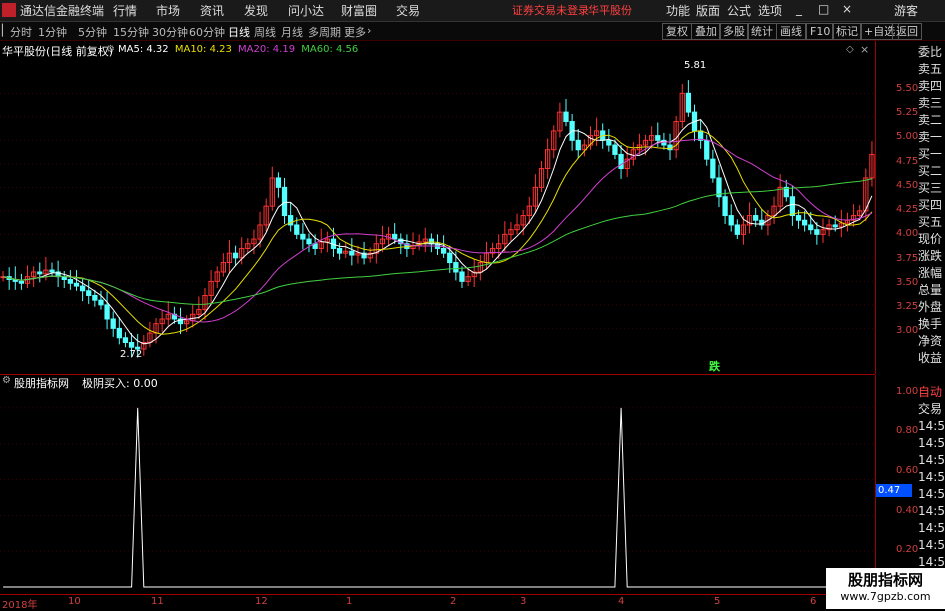 This screenshot has height=611, width=945. Describe the element at coordinates (791, 31) in the screenshot. I see `tool-draw: 画线` at that location.